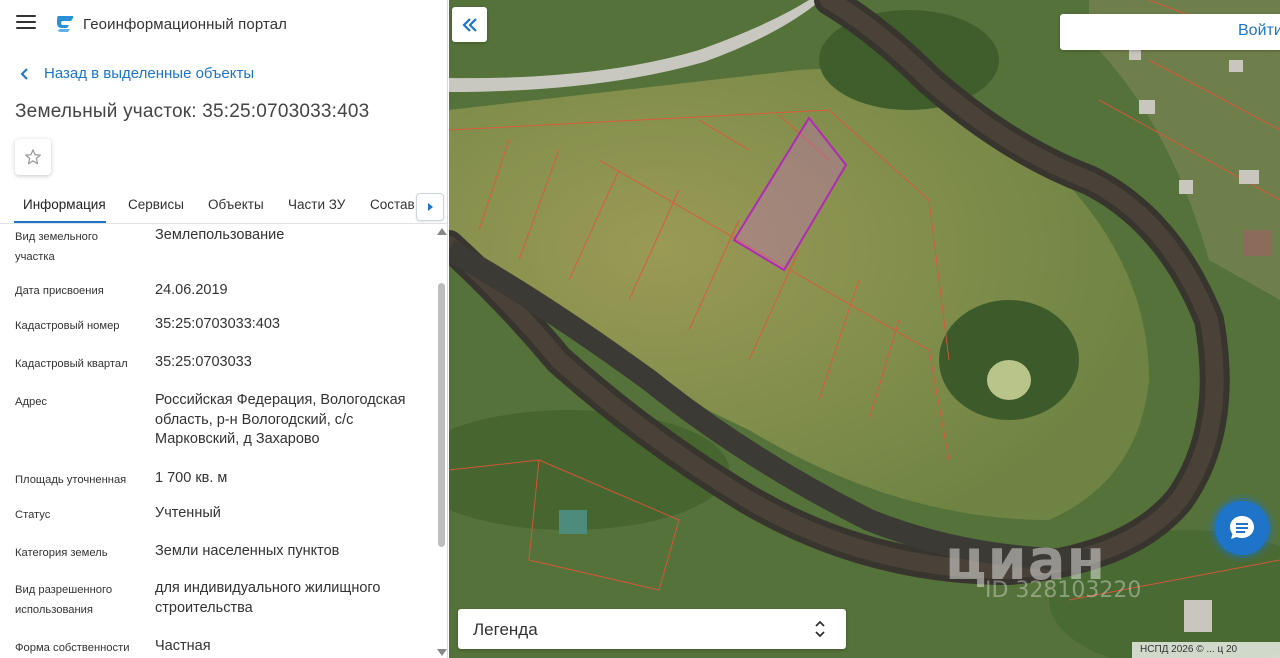  I want to click on tab-parcel-parts: Части ЗУ, so click(316, 204).